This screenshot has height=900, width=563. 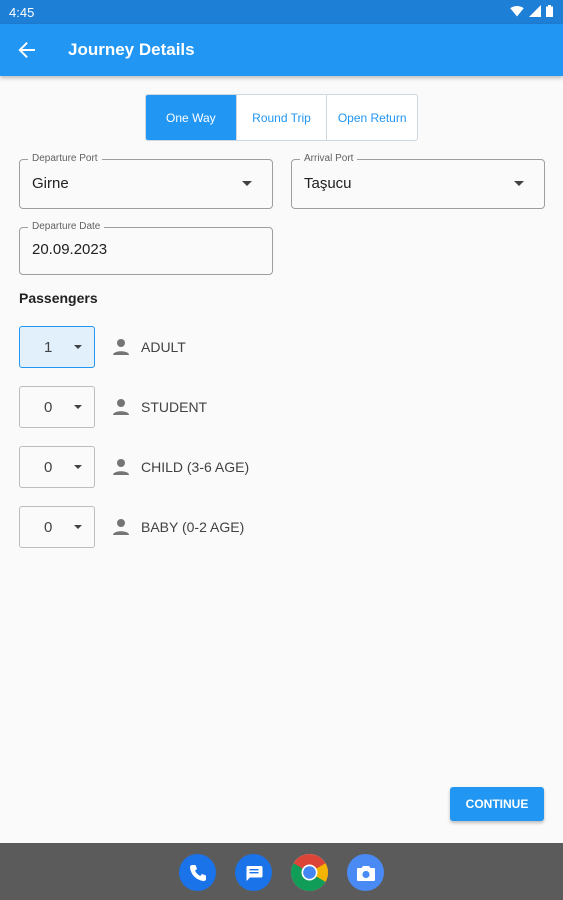 I want to click on message-bubble-icon, so click(x=254, y=873).